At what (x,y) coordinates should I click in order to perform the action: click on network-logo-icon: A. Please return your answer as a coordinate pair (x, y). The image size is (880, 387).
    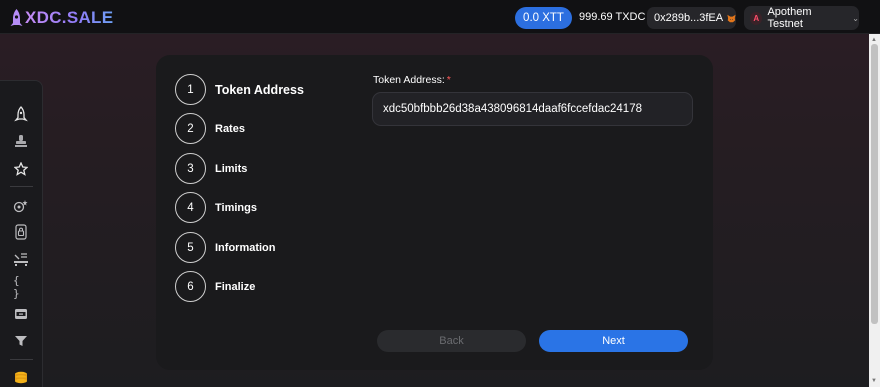
    Looking at the image, I should click on (756, 18).